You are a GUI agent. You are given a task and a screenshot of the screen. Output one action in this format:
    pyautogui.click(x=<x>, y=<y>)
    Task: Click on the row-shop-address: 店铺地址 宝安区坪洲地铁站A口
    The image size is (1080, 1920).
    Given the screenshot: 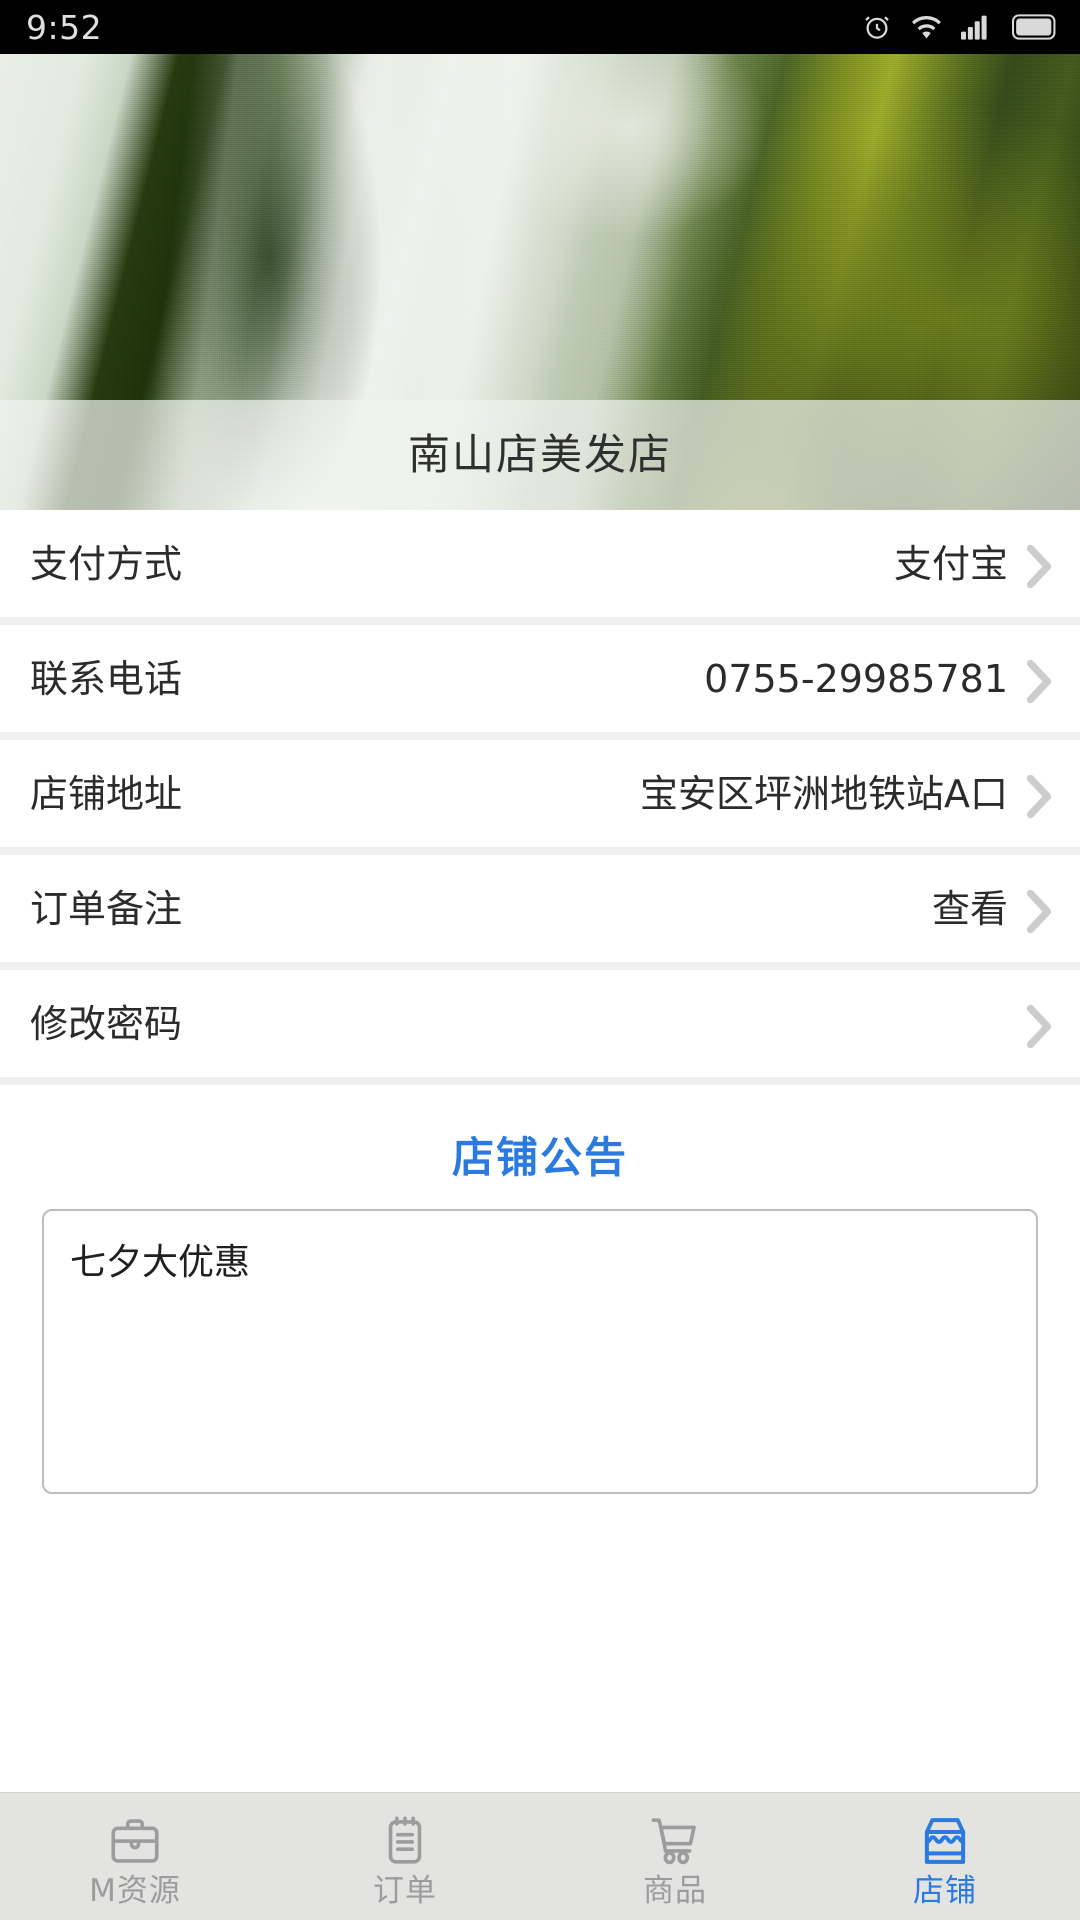 What is the action you would take?
    pyautogui.click(x=540, y=793)
    